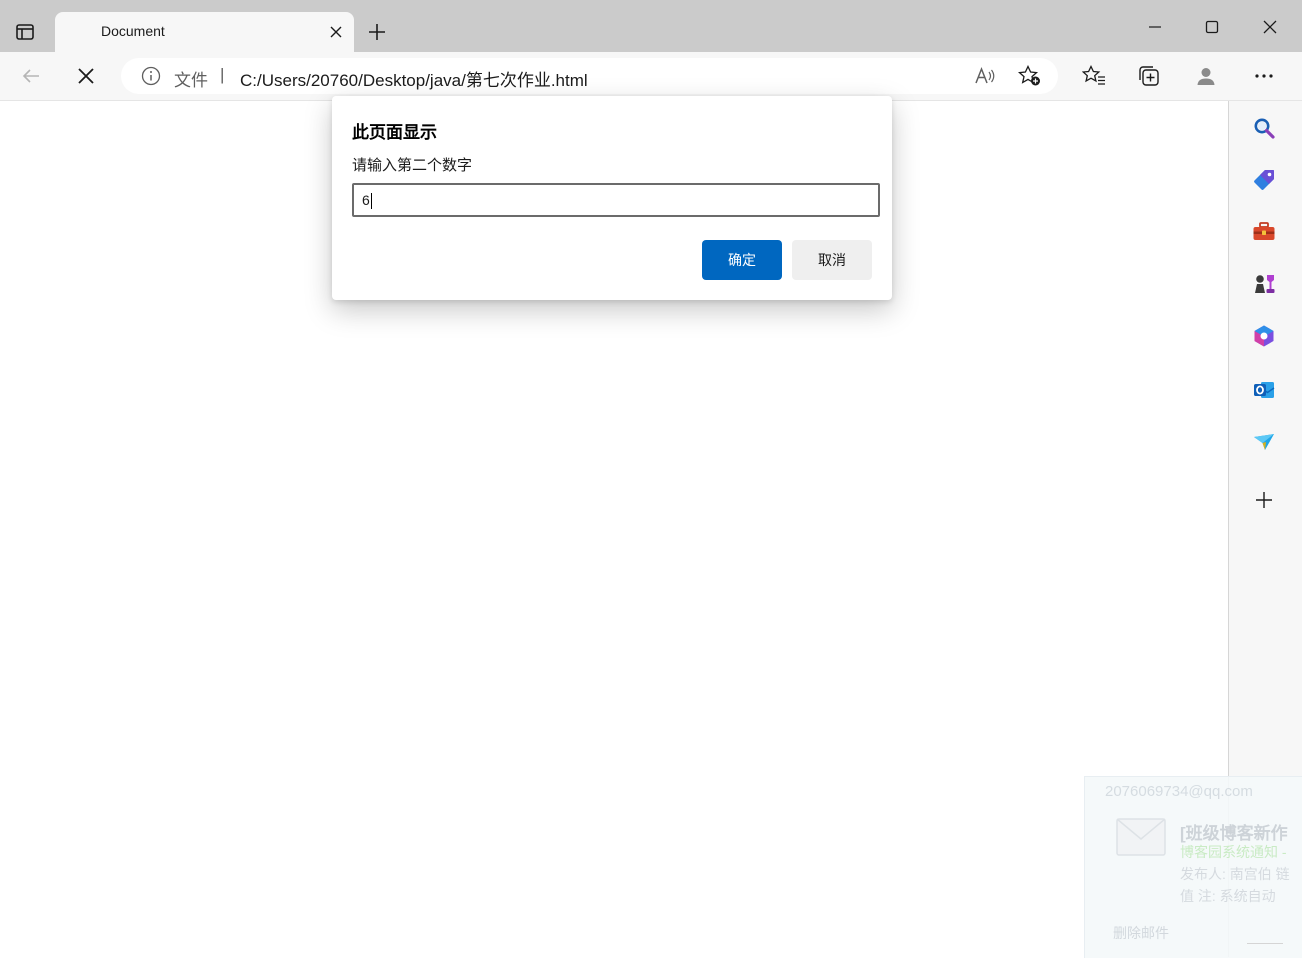  I want to click on search-icon, so click(1264, 128).